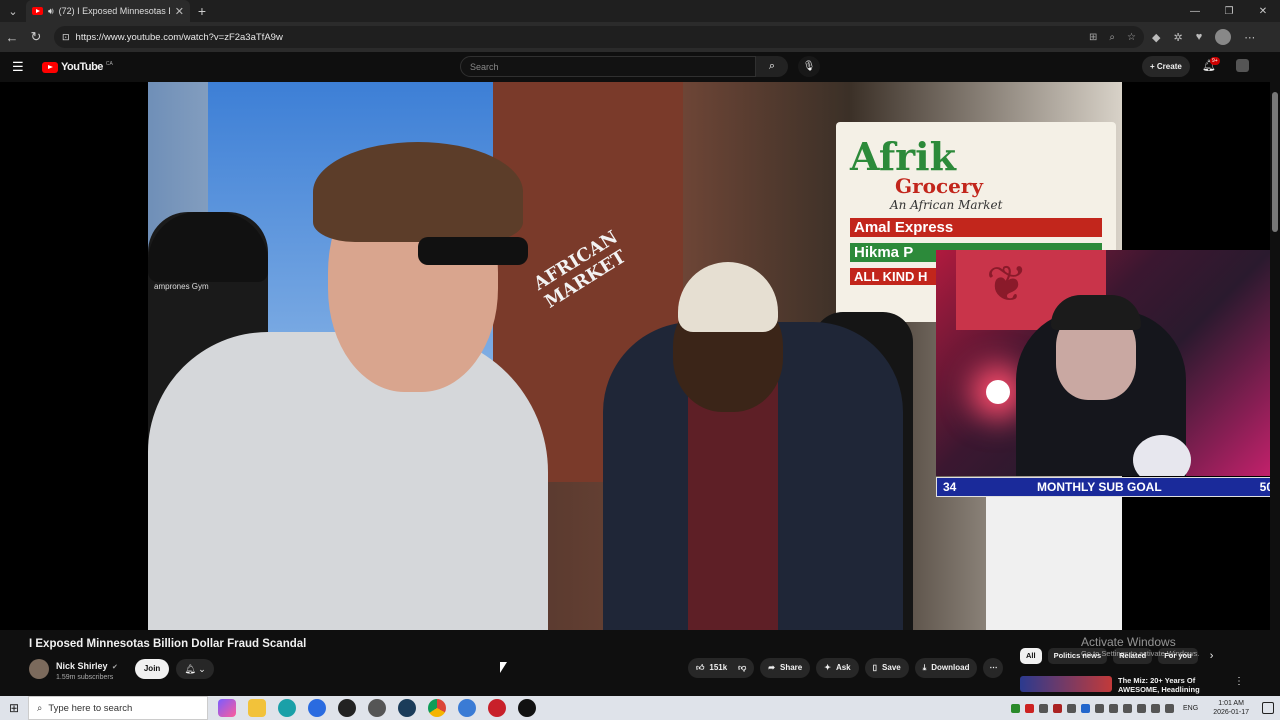 Image resolution: width=1280 pixels, height=720 pixels. Describe the element at coordinates (36, 37) in the screenshot. I see `refresh-icon: ↻` at that location.